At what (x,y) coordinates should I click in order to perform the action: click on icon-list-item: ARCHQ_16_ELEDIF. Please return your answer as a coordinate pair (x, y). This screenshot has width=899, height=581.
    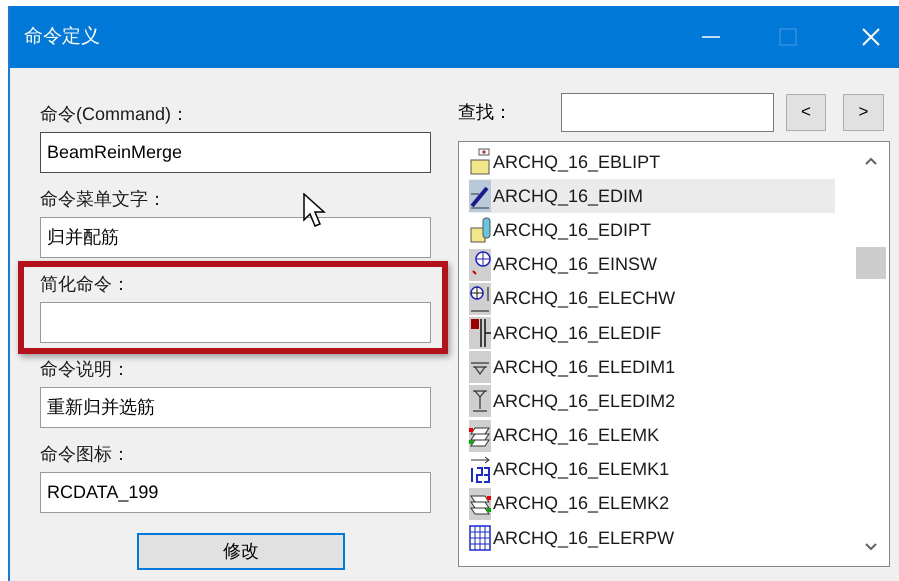
    Looking at the image, I should click on (652, 333).